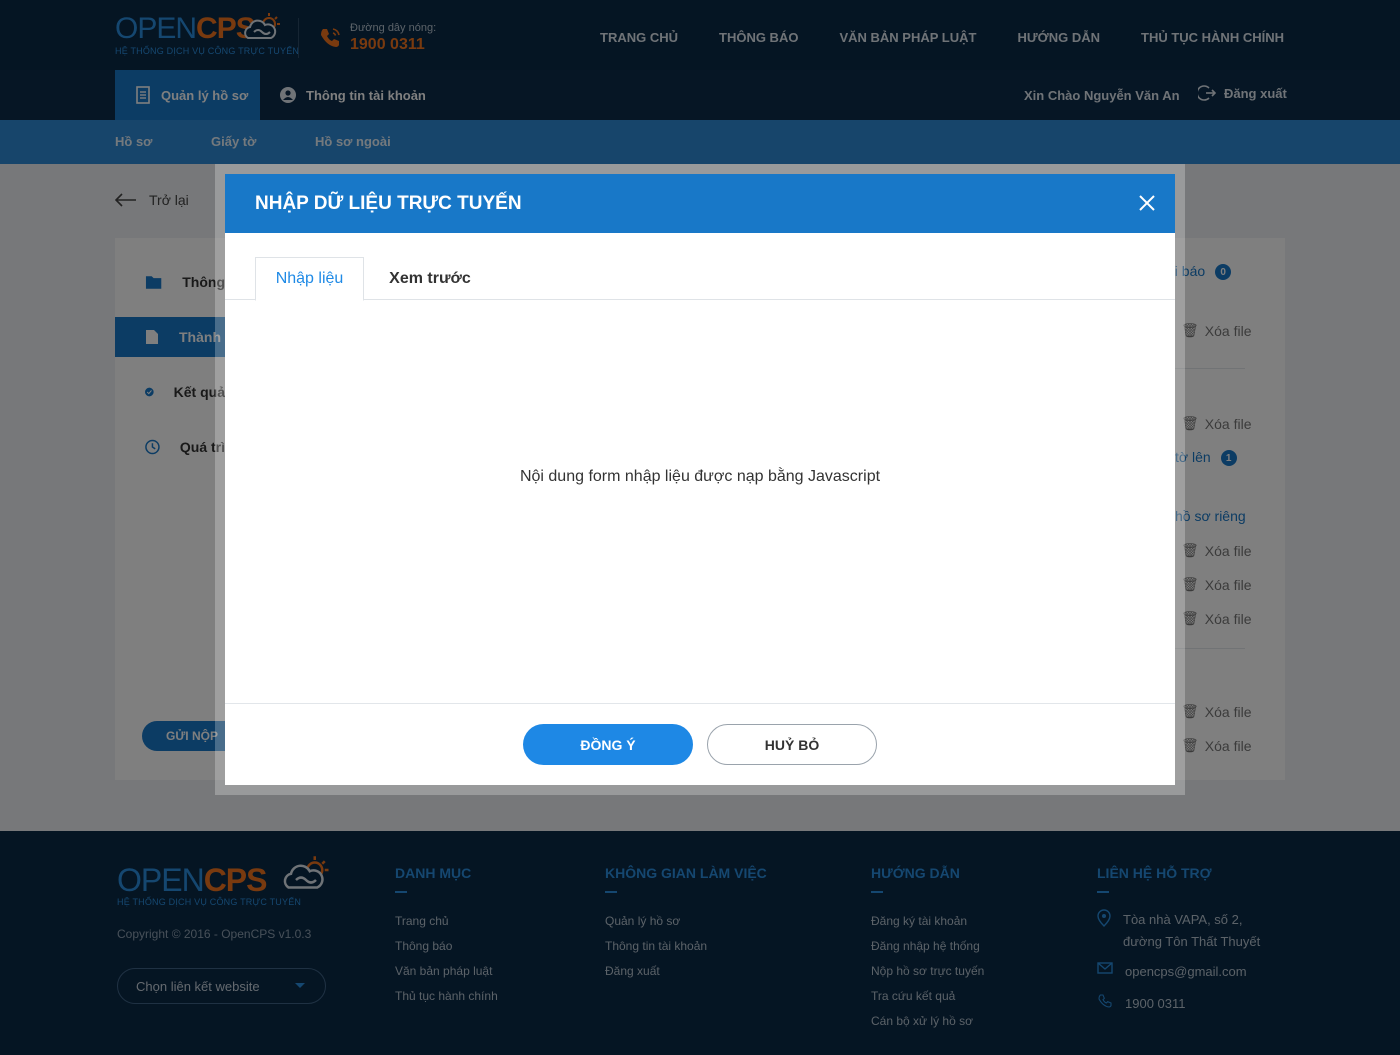 This screenshot has height=1055, width=1400. I want to click on cancel-button: HUỶ BỎ, so click(792, 744).